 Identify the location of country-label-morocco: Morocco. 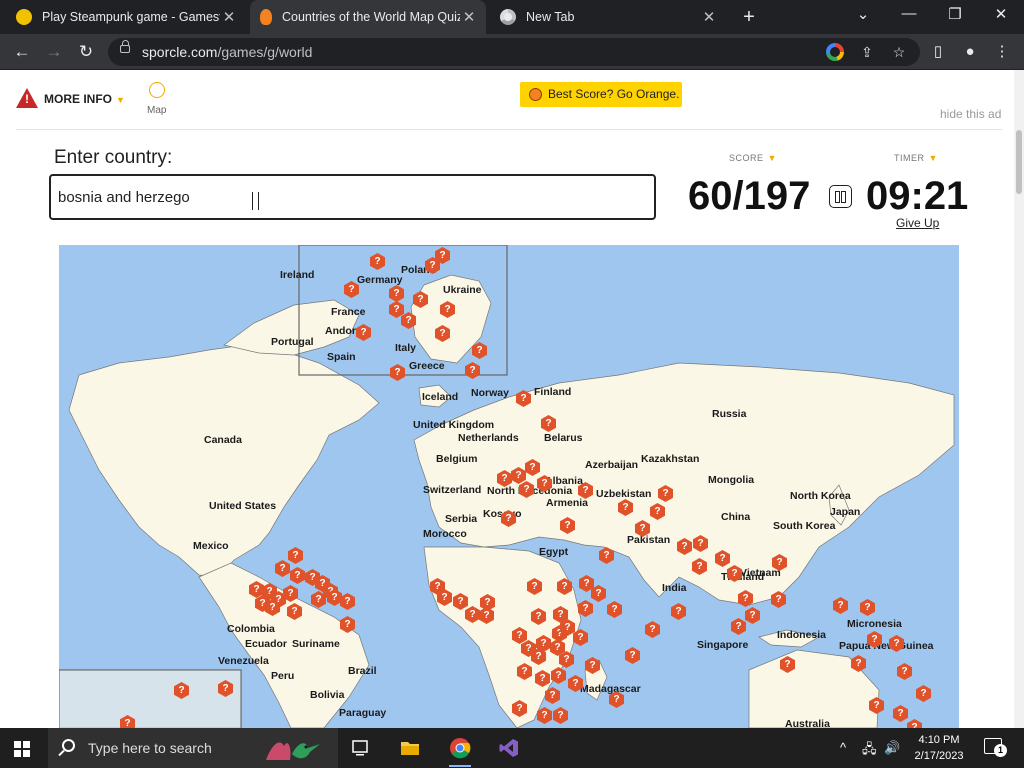
(445, 534).